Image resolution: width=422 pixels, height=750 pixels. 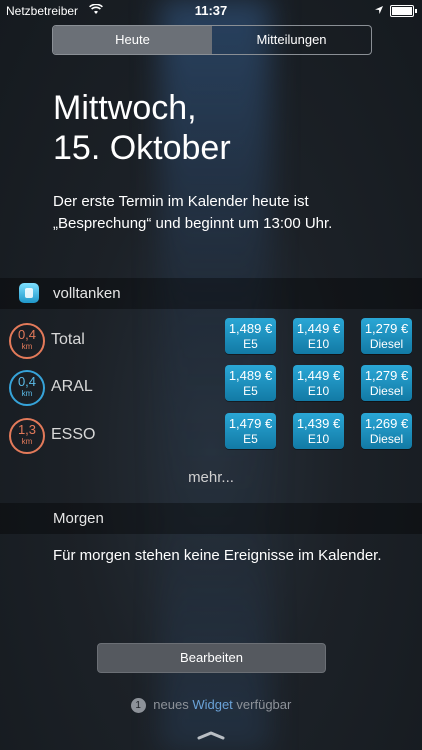 I want to click on price-tile-diesel: 1,269 € Diesel, so click(x=386, y=431).